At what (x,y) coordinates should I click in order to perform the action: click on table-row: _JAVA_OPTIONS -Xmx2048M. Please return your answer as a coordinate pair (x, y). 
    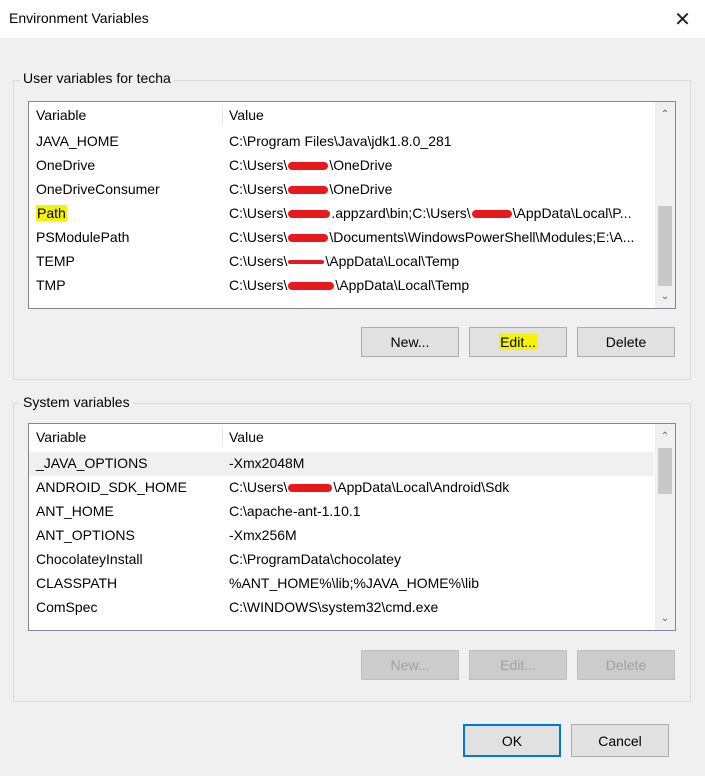
    Looking at the image, I should click on (341, 464).